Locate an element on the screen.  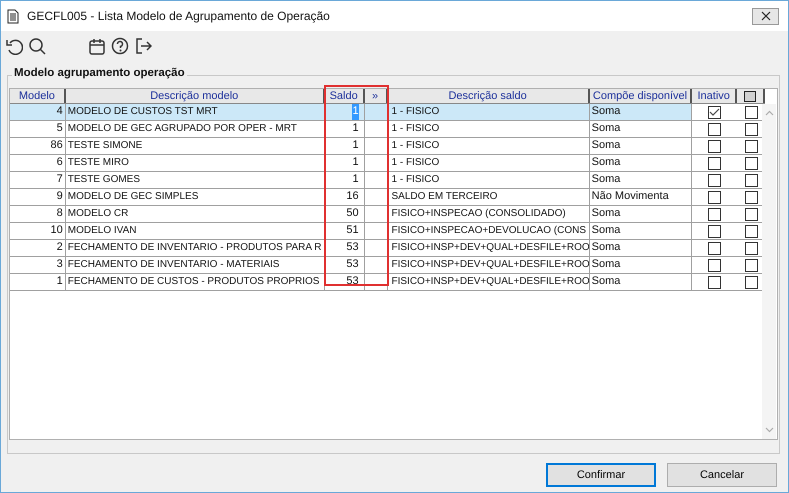
close-button is located at coordinates (765, 16).